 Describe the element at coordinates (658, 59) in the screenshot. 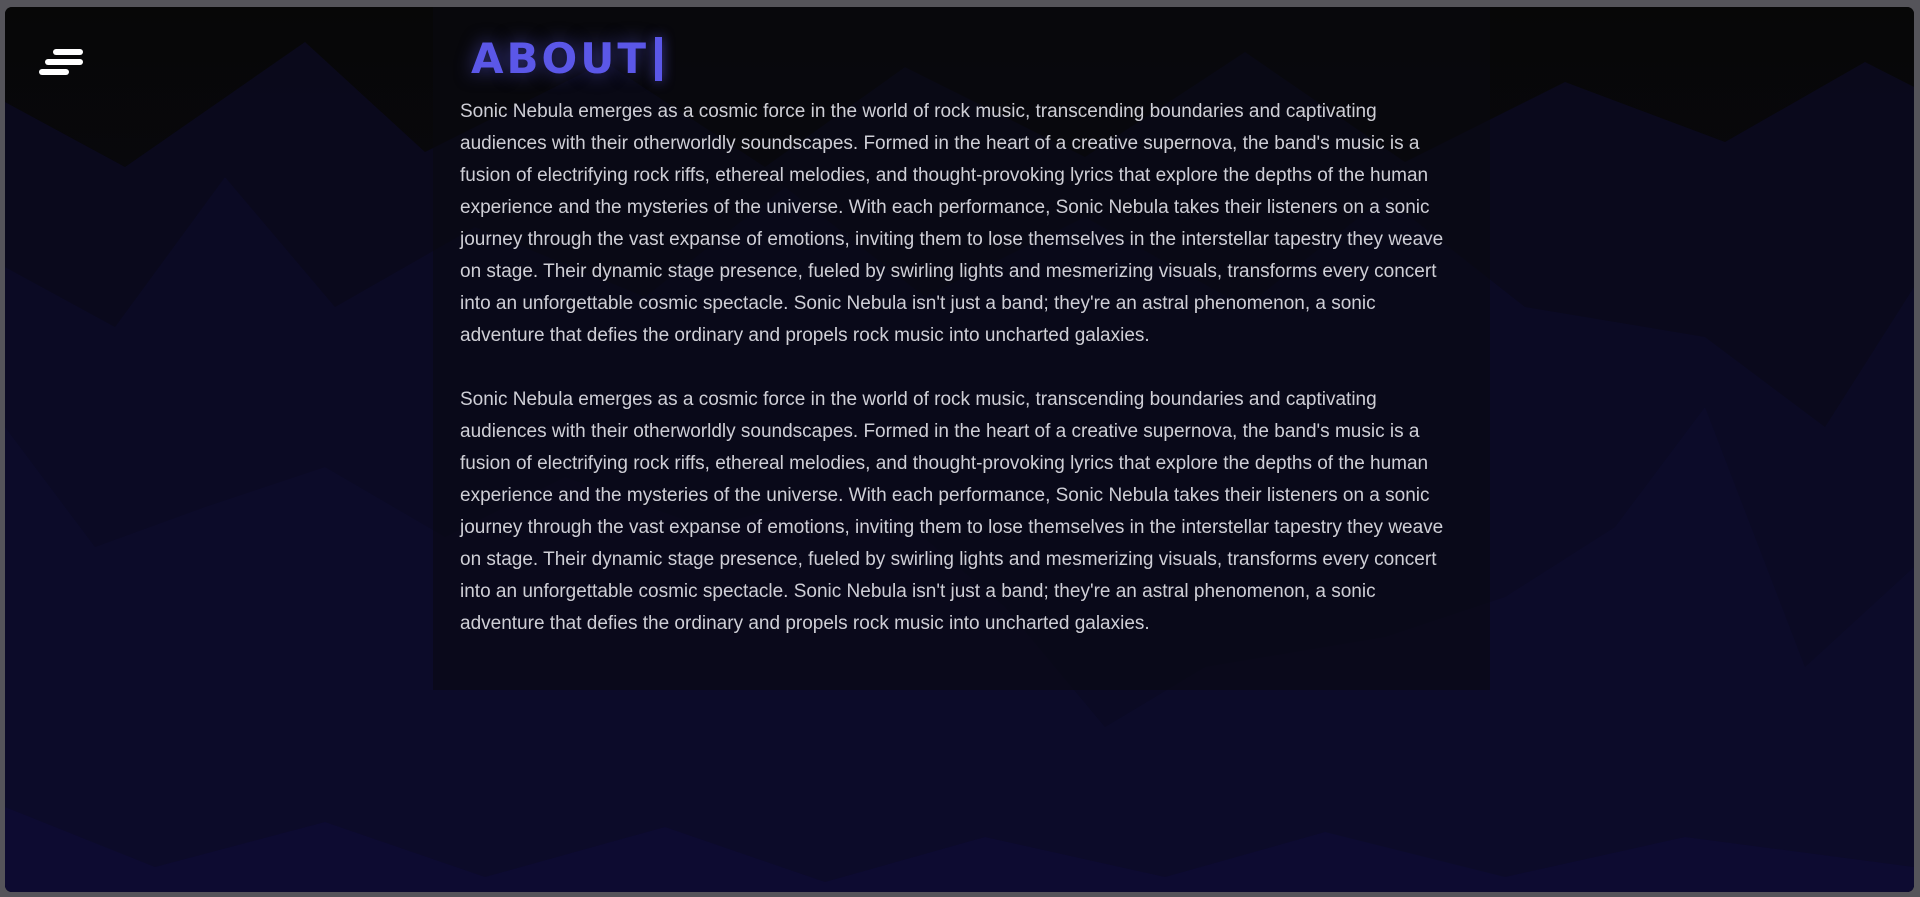

I see `typing-cursor` at that location.